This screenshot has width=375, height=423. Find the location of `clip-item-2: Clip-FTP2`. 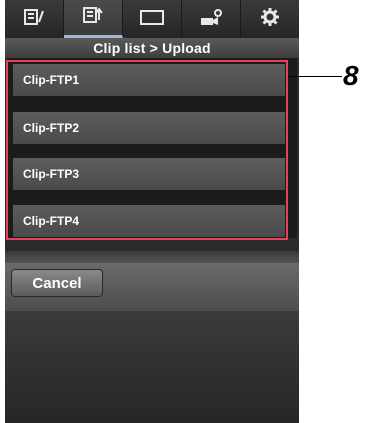

clip-item-2: Clip-FTP2 is located at coordinates (149, 128).